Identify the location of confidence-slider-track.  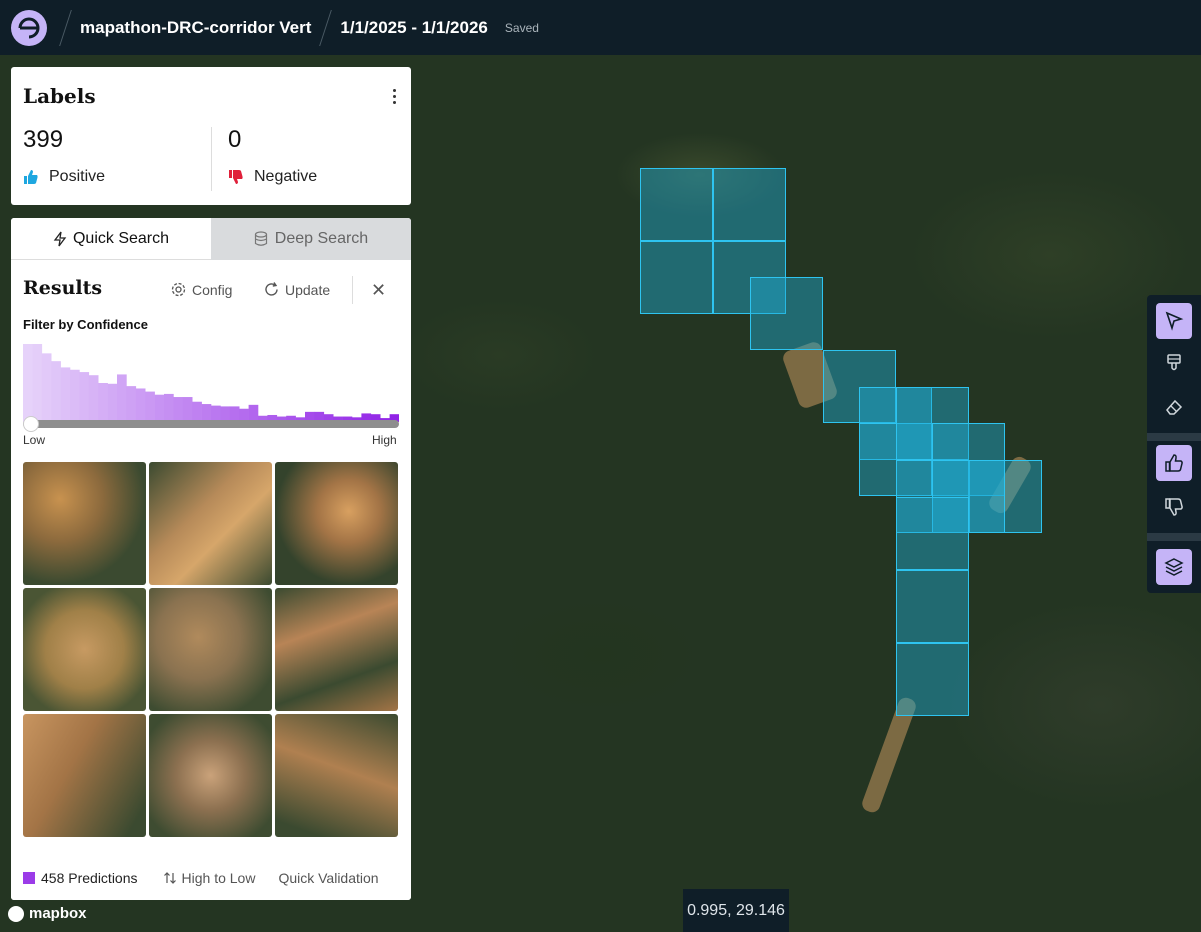
(211, 424).